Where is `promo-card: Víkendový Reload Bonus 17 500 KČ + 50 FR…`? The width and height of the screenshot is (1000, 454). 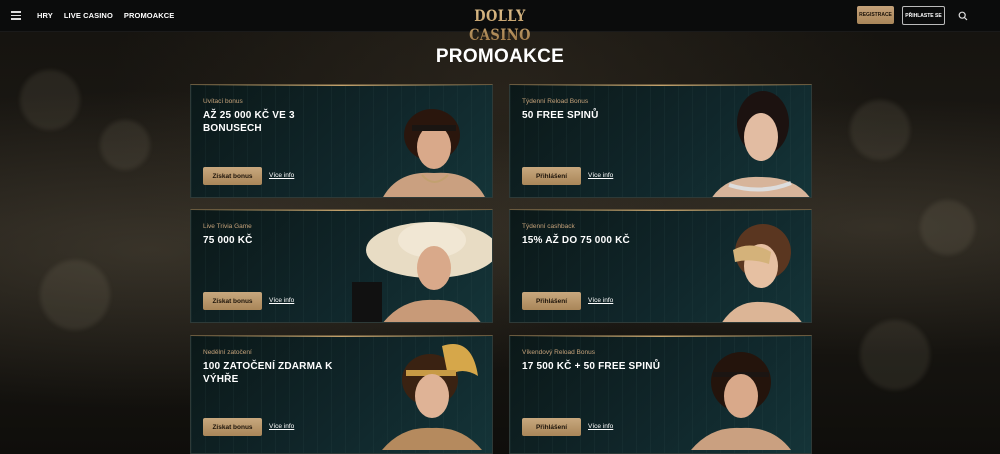 promo-card: Víkendový Reload Bonus 17 500 KČ + 50 FR… is located at coordinates (660, 394).